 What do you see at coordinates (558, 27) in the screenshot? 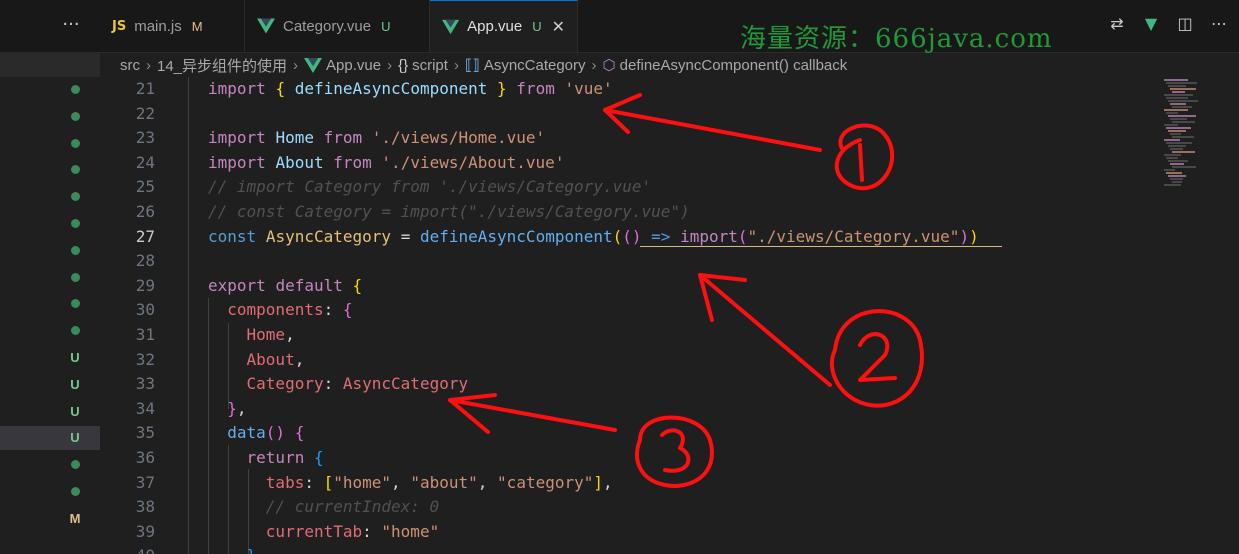
I see `close-icon: ✕` at bounding box center [558, 27].